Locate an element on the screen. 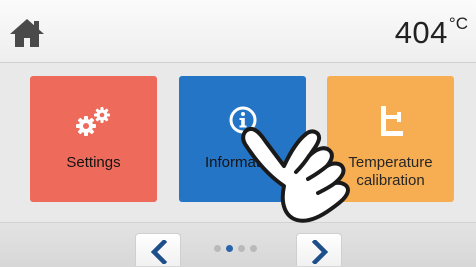 The image size is (476, 267). temperature-display: 404 °C is located at coordinates (431, 34).